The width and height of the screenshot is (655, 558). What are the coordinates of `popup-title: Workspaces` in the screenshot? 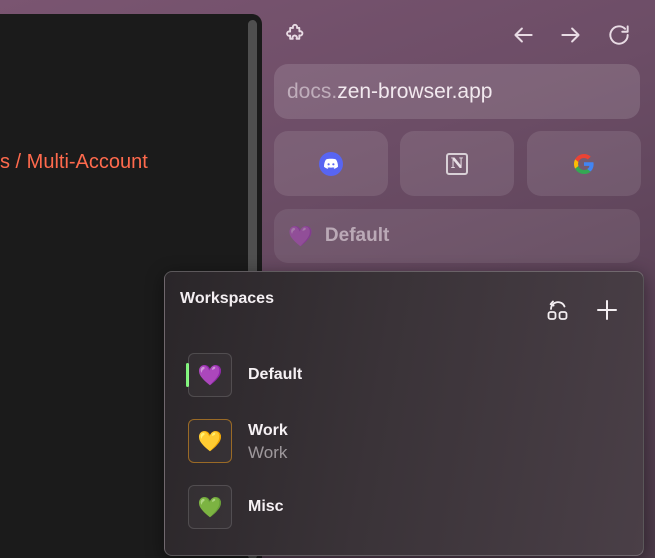 It's located at (227, 298).